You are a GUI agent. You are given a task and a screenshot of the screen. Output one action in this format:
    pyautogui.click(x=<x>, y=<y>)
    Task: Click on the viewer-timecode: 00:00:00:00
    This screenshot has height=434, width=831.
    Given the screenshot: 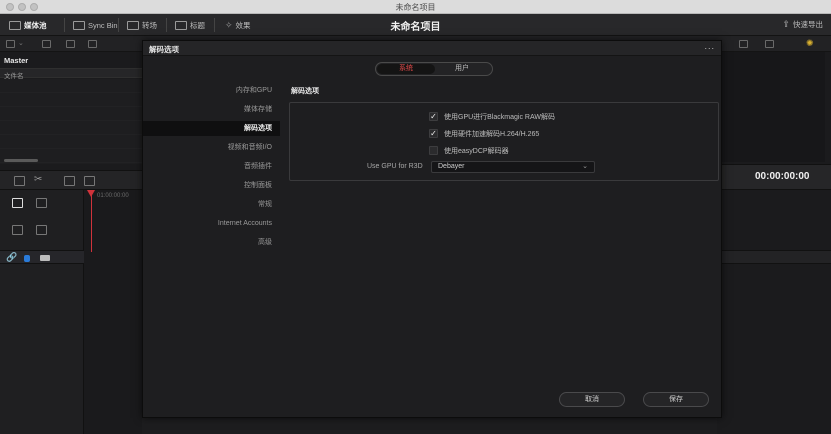 What is the action you would take?
    pyautogui.click(x=782, y=176)
    